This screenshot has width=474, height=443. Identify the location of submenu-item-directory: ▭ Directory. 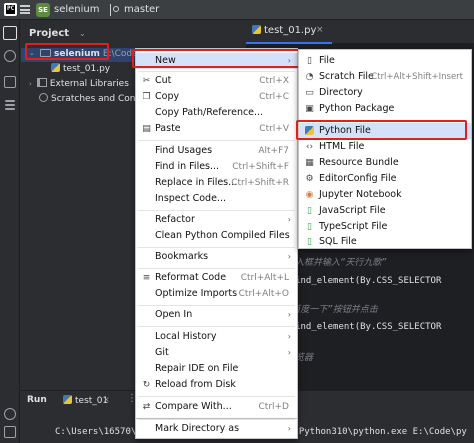
(385, 93).